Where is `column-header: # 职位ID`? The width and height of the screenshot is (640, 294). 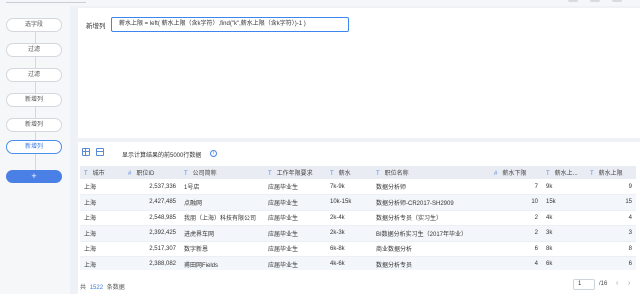 column-header: # 职位ID is located at coordinates (152, 172).